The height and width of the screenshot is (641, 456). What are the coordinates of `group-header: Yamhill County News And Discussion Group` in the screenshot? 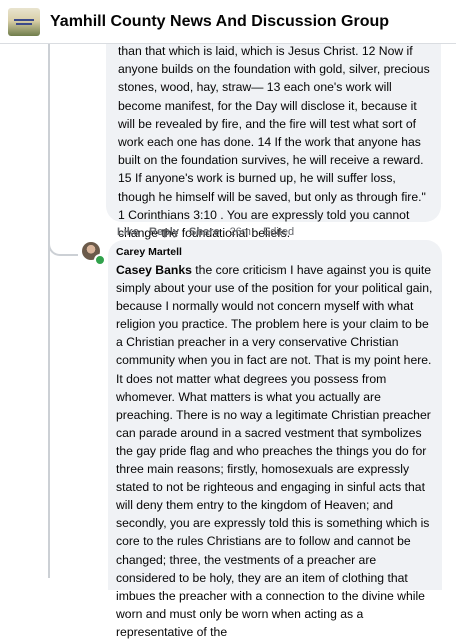 It's located at (228, 22).